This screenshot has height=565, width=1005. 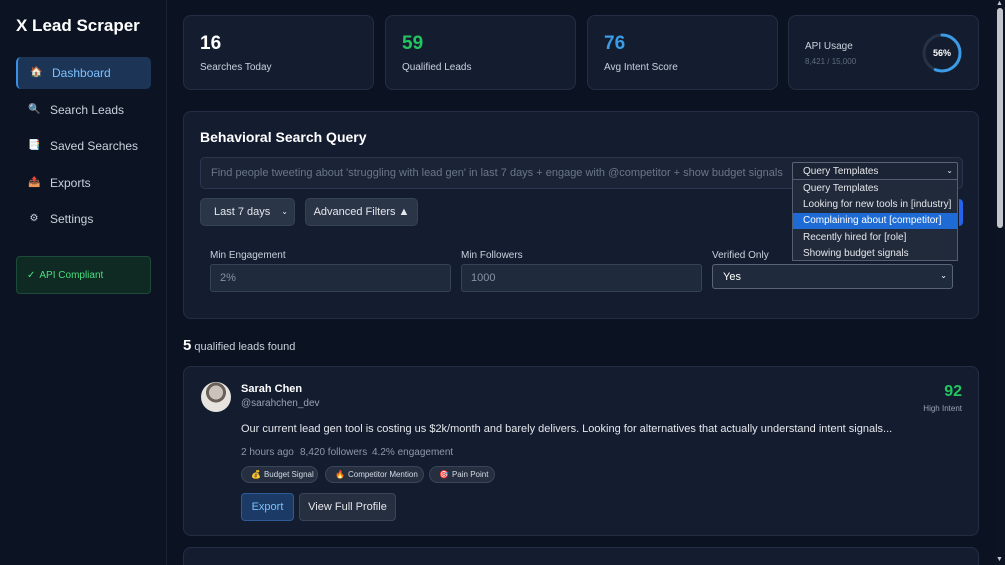 What do you see at coordinates (841, 171) in the screenshot?
I see `select-value: Query Templates` at bounding box center [841, 171].